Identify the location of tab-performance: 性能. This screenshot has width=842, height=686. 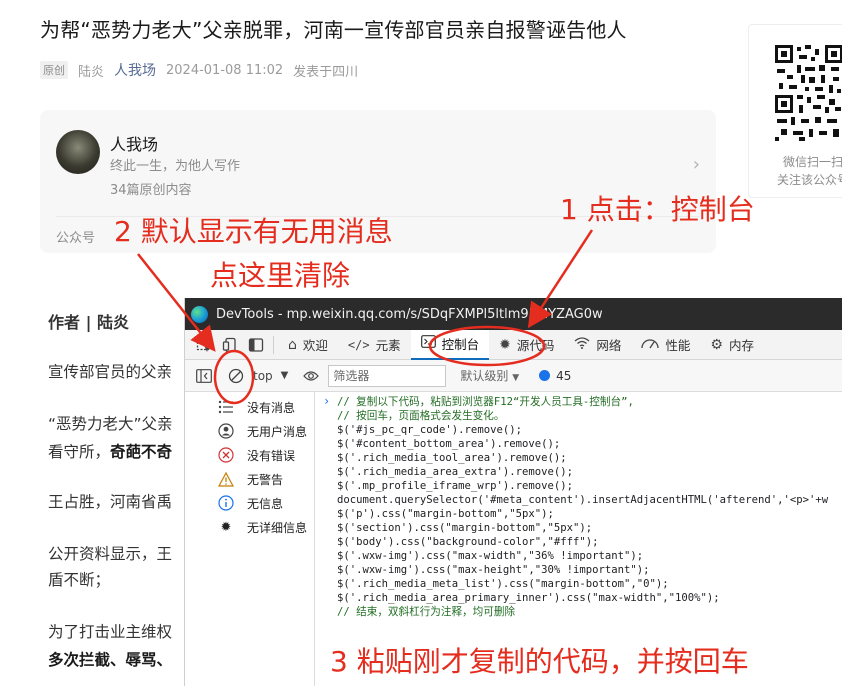
(665, 345).